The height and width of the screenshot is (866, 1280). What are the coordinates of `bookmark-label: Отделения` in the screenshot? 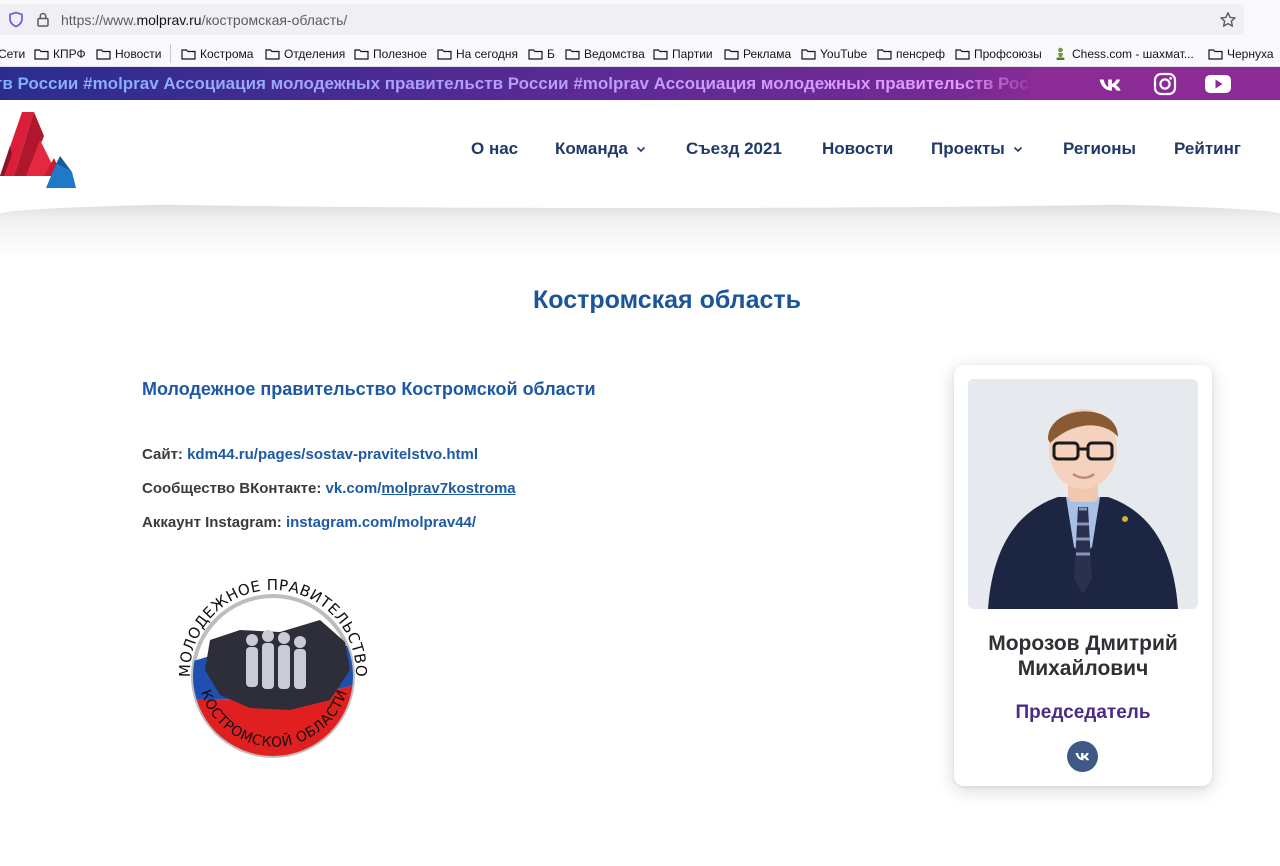 It's located at (315, 54).